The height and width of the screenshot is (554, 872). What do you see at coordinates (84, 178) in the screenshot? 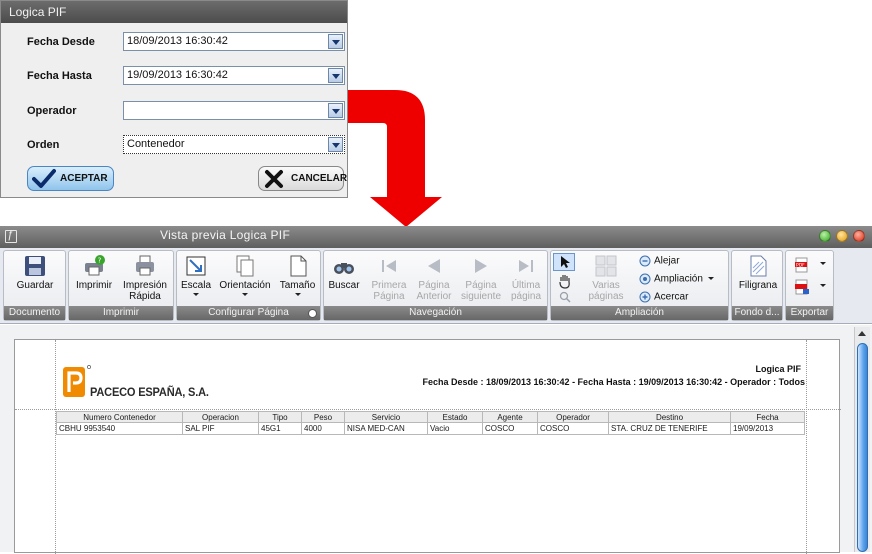
I see `aceptar-label: ACEPTAR` at bounding box center [84, 178].